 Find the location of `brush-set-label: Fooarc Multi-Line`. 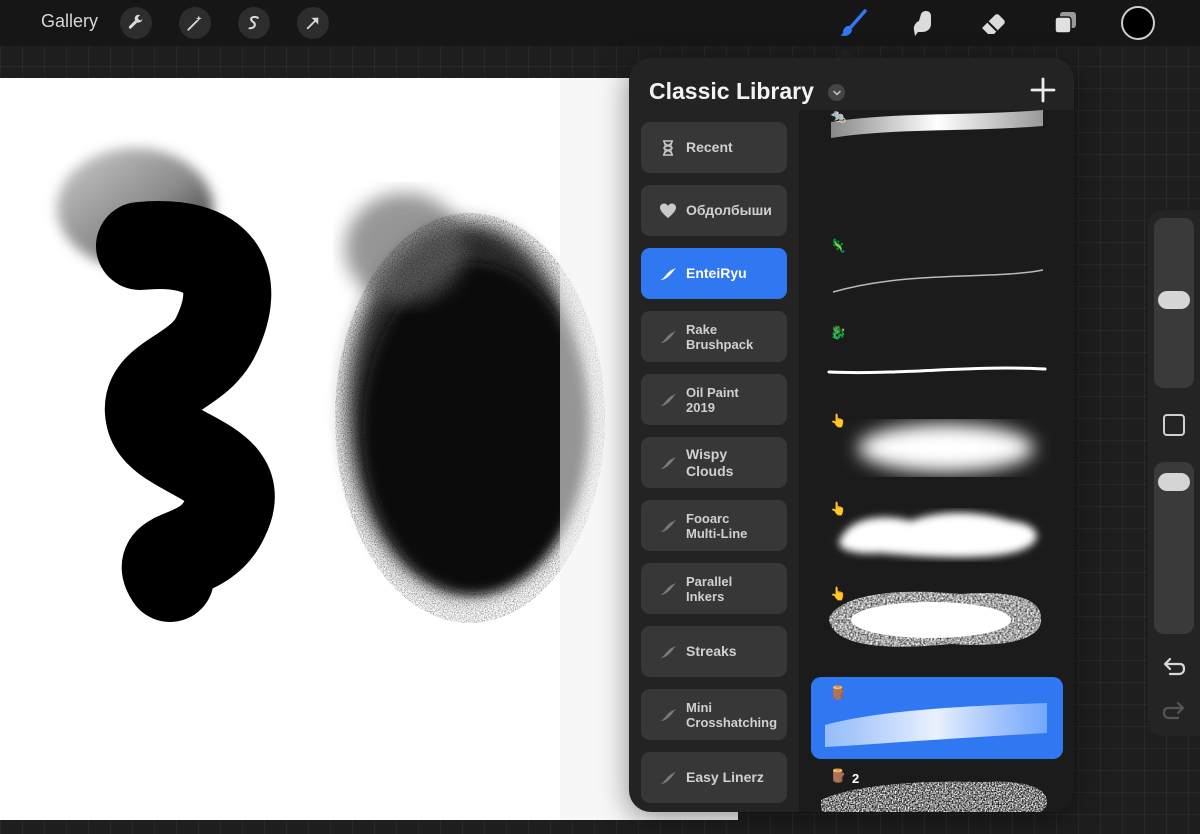

brush-set-label: Fooarc Multi-Line is located at coordinates (717, 525).